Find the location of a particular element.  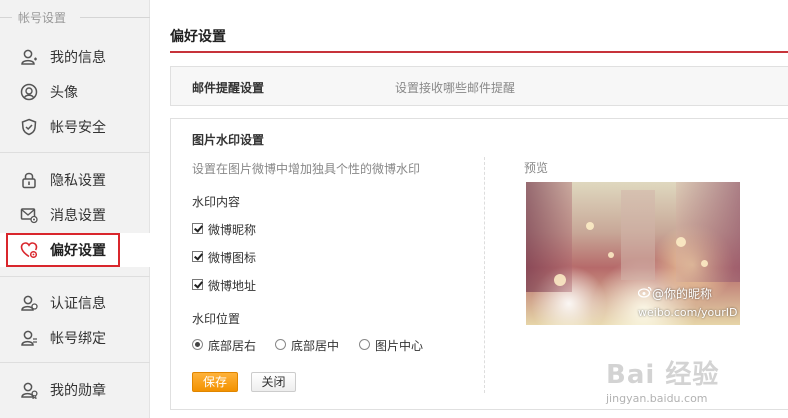

save-button: 保存 is located at coordinates (215, 382).